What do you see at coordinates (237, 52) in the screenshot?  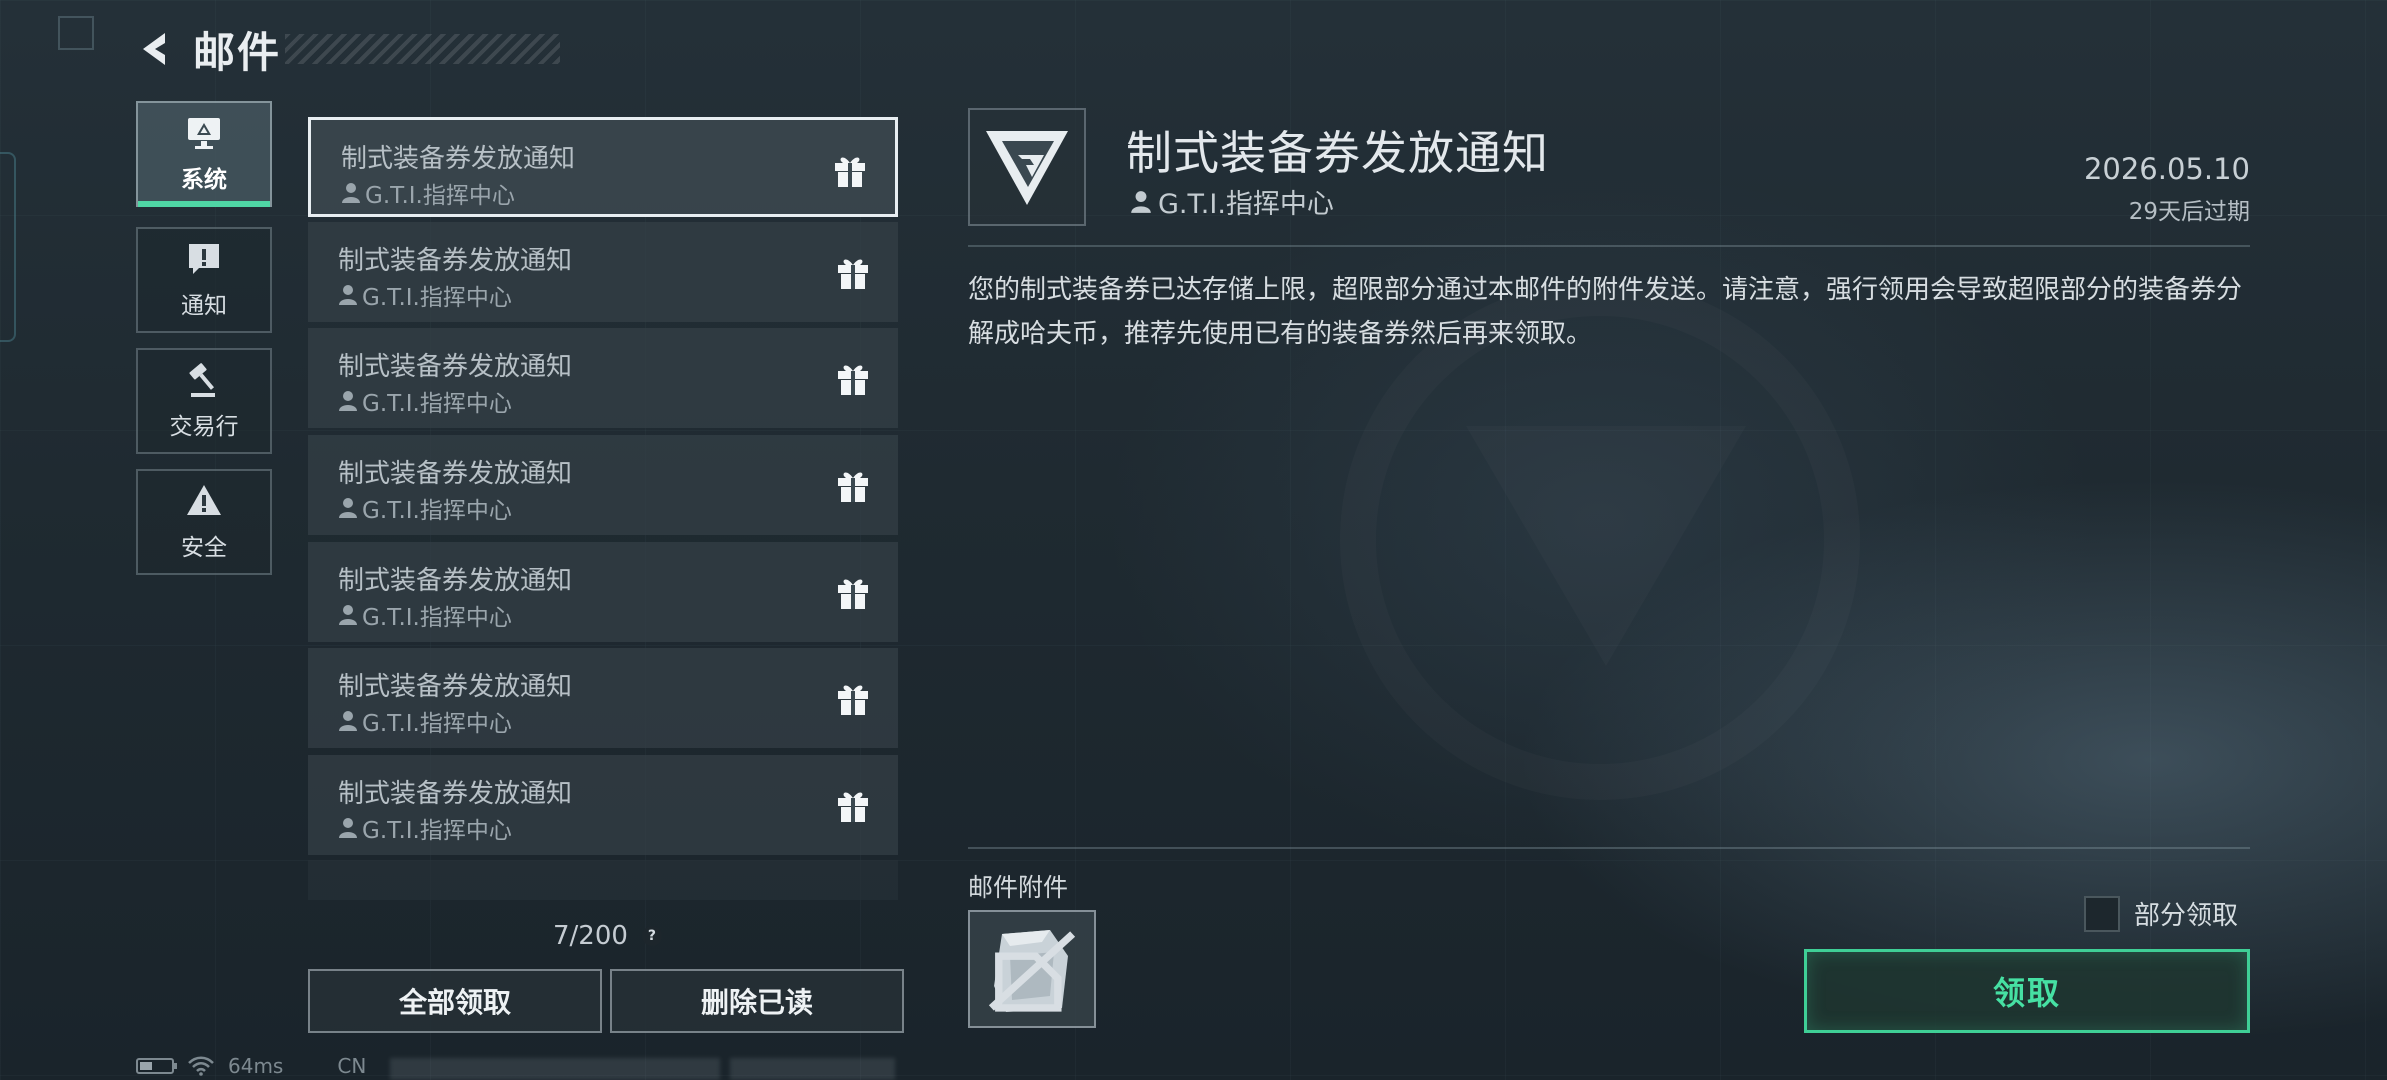 I see `page-title: 邮件` at bounding box center [237, 52].